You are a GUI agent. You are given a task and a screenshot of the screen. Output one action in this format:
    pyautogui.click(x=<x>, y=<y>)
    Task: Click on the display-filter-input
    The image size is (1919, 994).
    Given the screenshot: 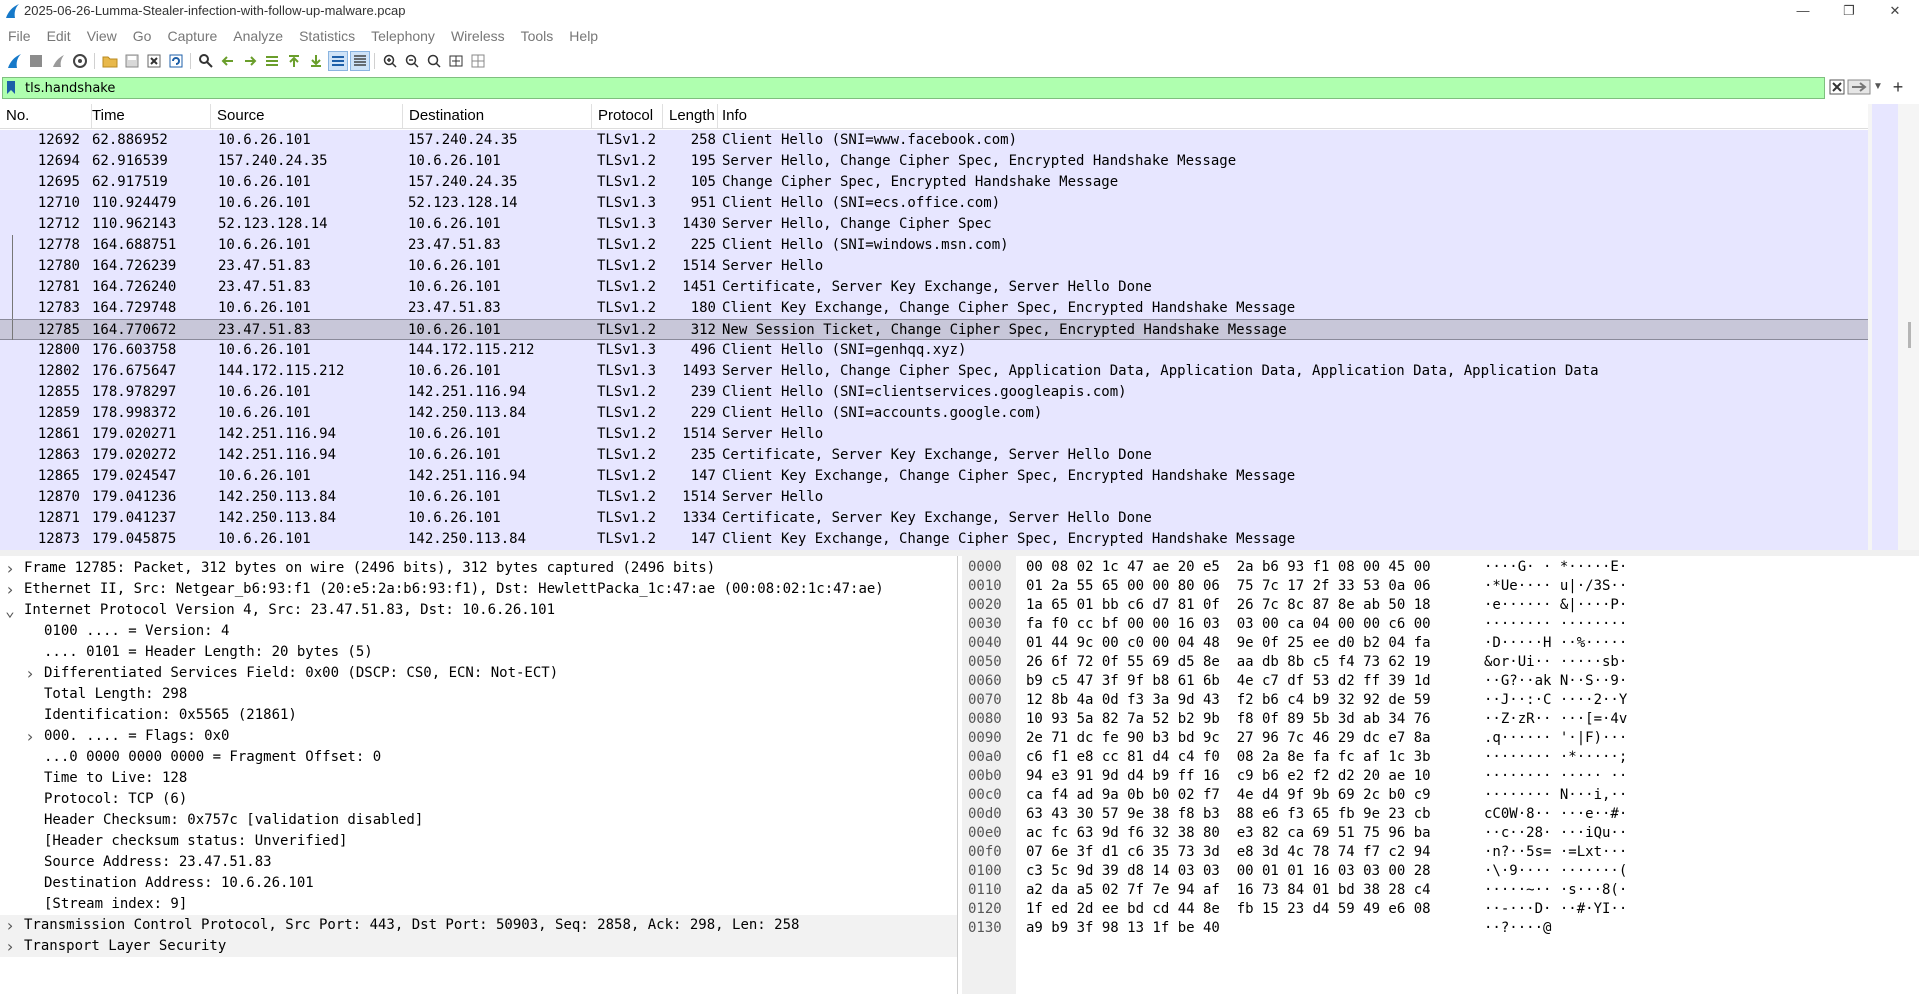 What is the action you would take?
    pyautogui.click(x=925, y=88)
    